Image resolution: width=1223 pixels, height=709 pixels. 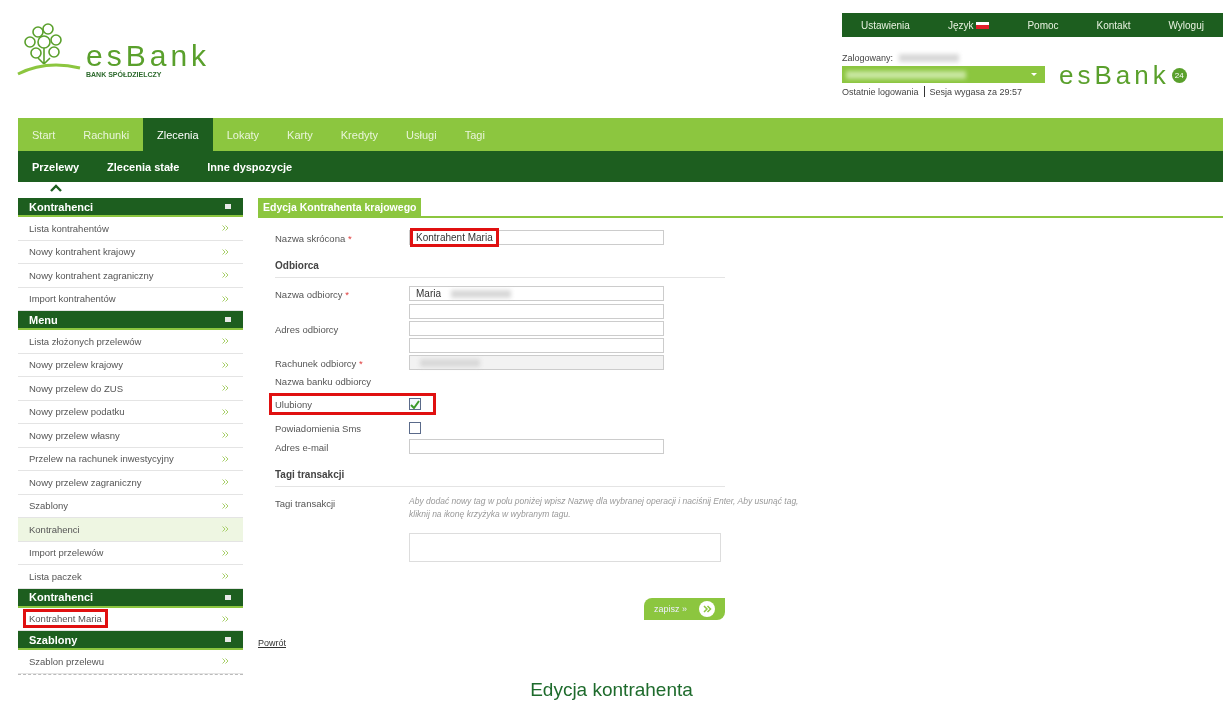 I want to click on back-link: Powrót, so click(x=740, y=643).